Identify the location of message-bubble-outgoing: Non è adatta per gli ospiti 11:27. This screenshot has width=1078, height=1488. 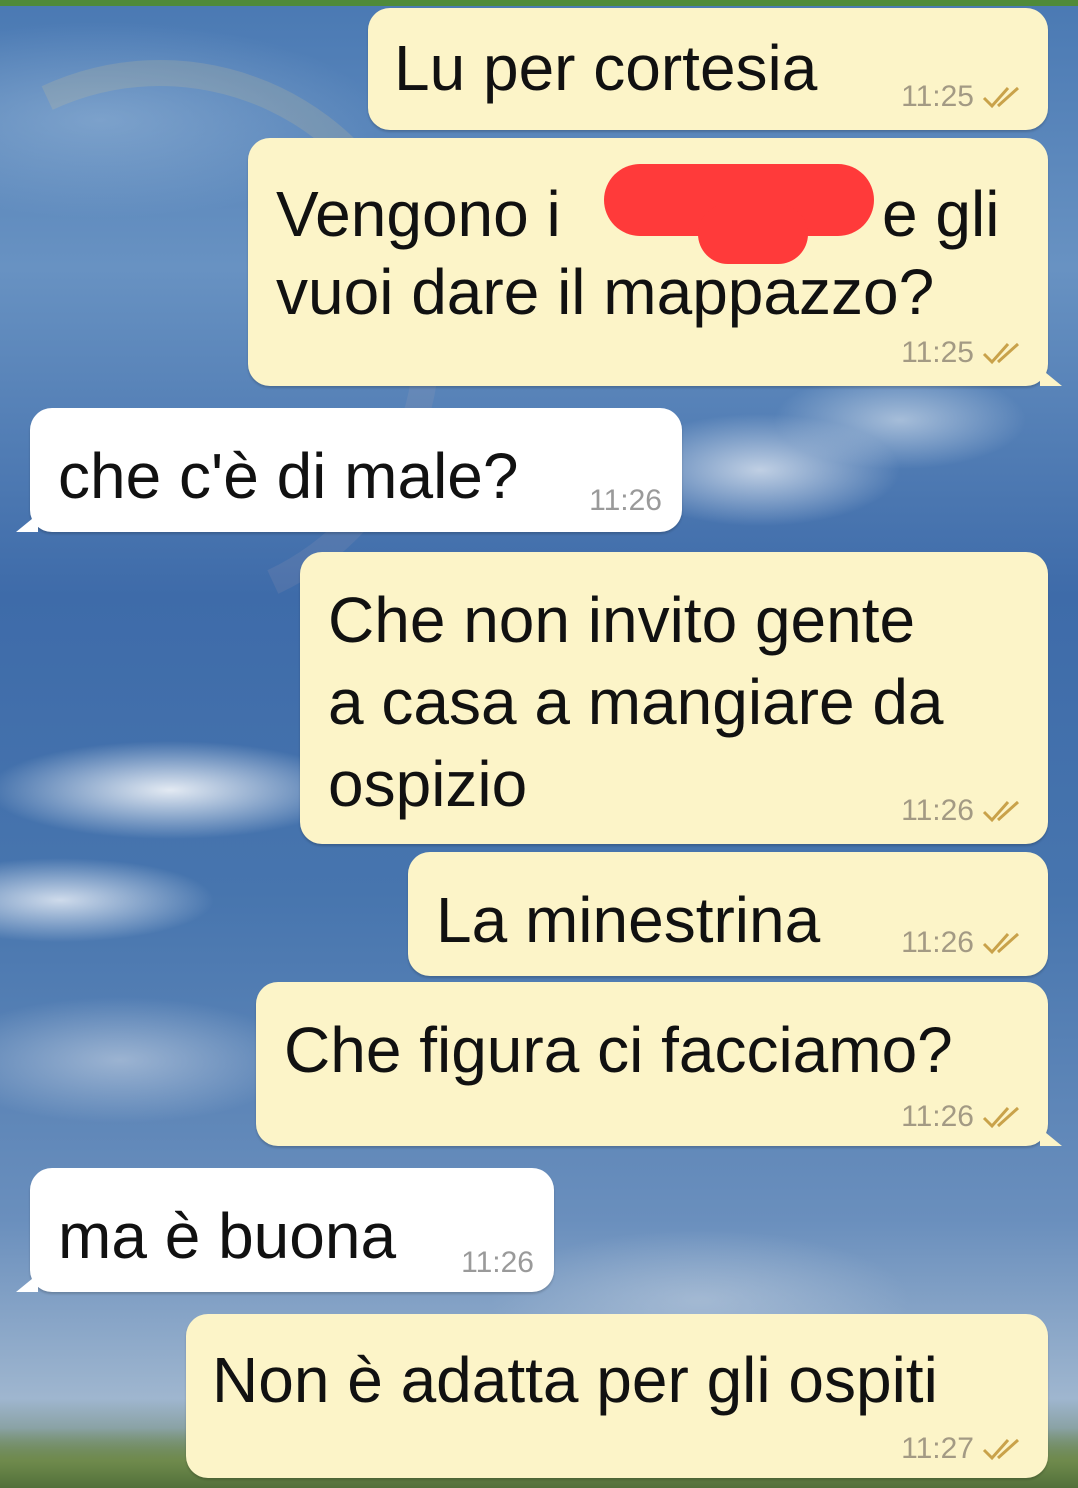
(617, 1396).